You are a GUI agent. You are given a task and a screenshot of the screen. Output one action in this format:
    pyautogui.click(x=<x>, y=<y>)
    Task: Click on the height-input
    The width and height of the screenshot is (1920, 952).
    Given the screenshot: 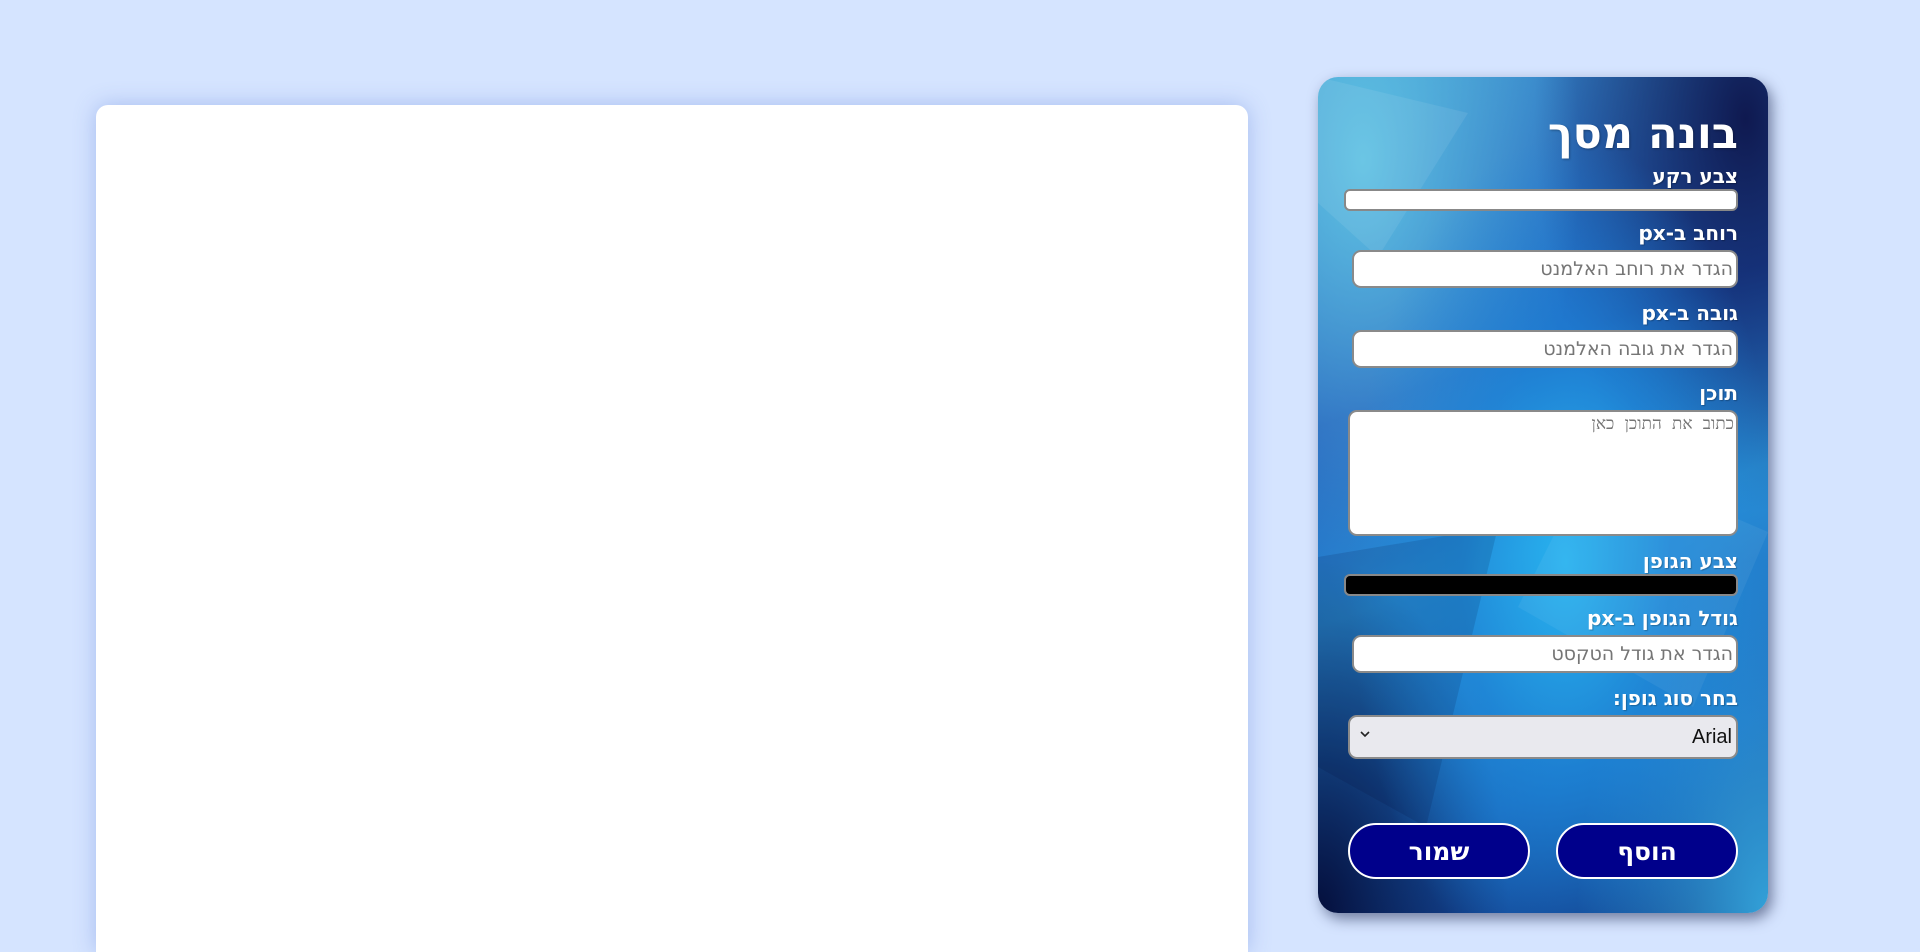 What is the action you would take?
    pyautogui.click(x=1545, y=349)
    